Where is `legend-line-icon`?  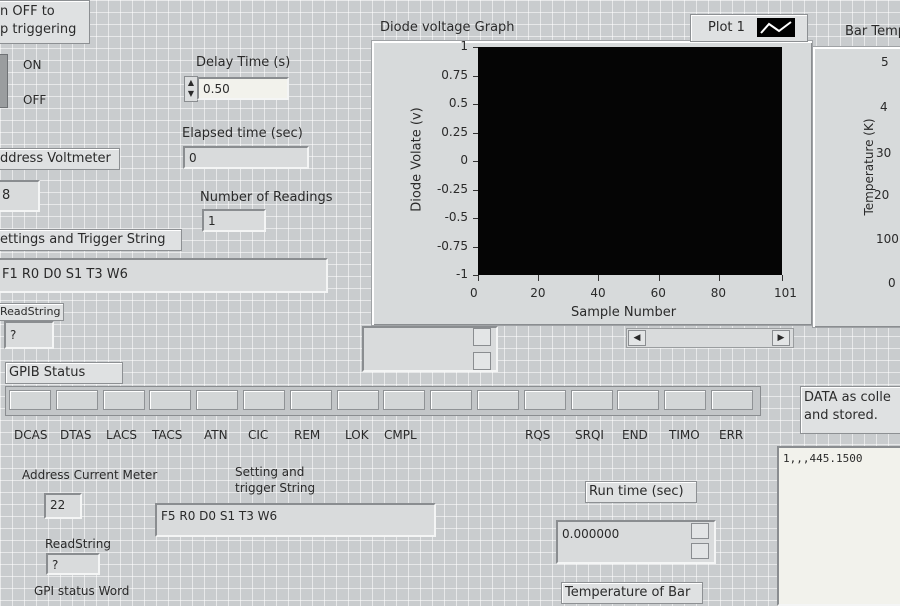
legend-line-icon is located at coordinates (776, 27).